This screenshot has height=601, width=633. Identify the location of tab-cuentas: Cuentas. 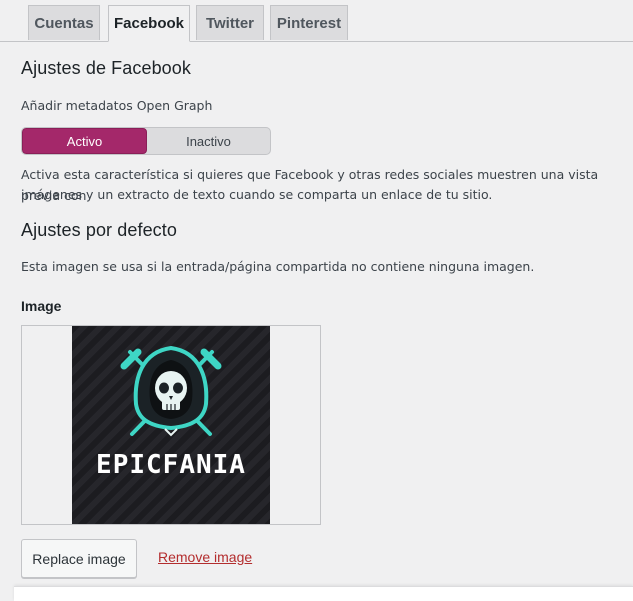
(64, 22).